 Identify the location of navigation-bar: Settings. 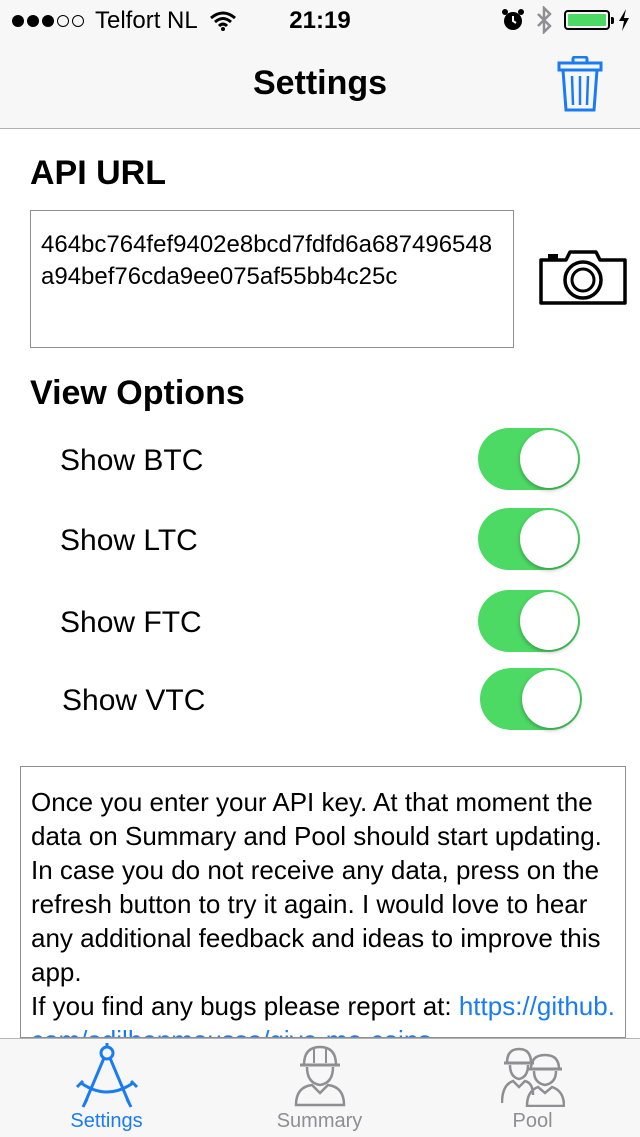
(320, 84).